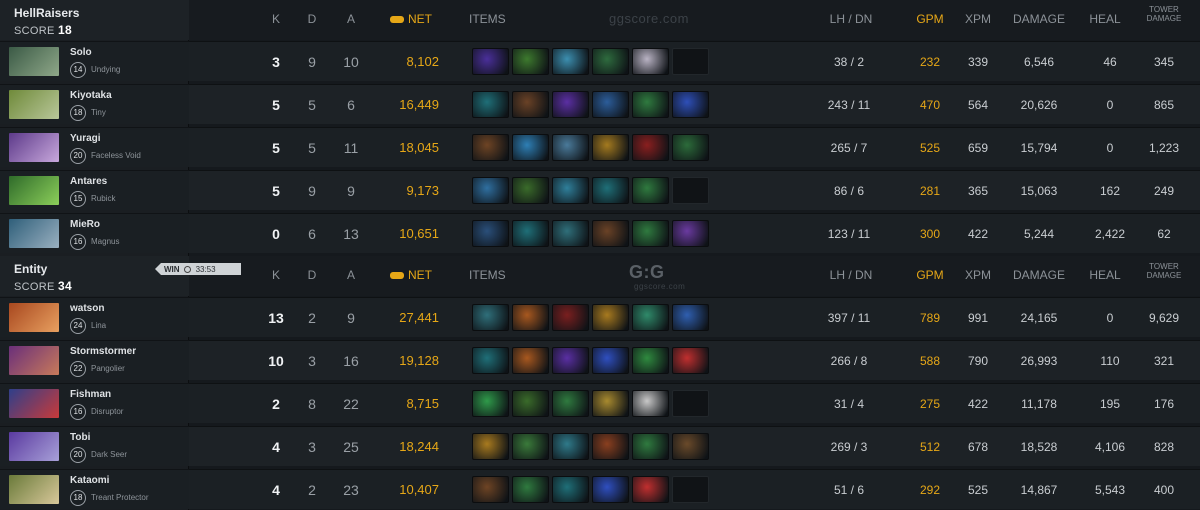  What do you see at coordinates (276, 404) in the screenshot?
I see `stat-k: 2` at bounding box center [276, 404].